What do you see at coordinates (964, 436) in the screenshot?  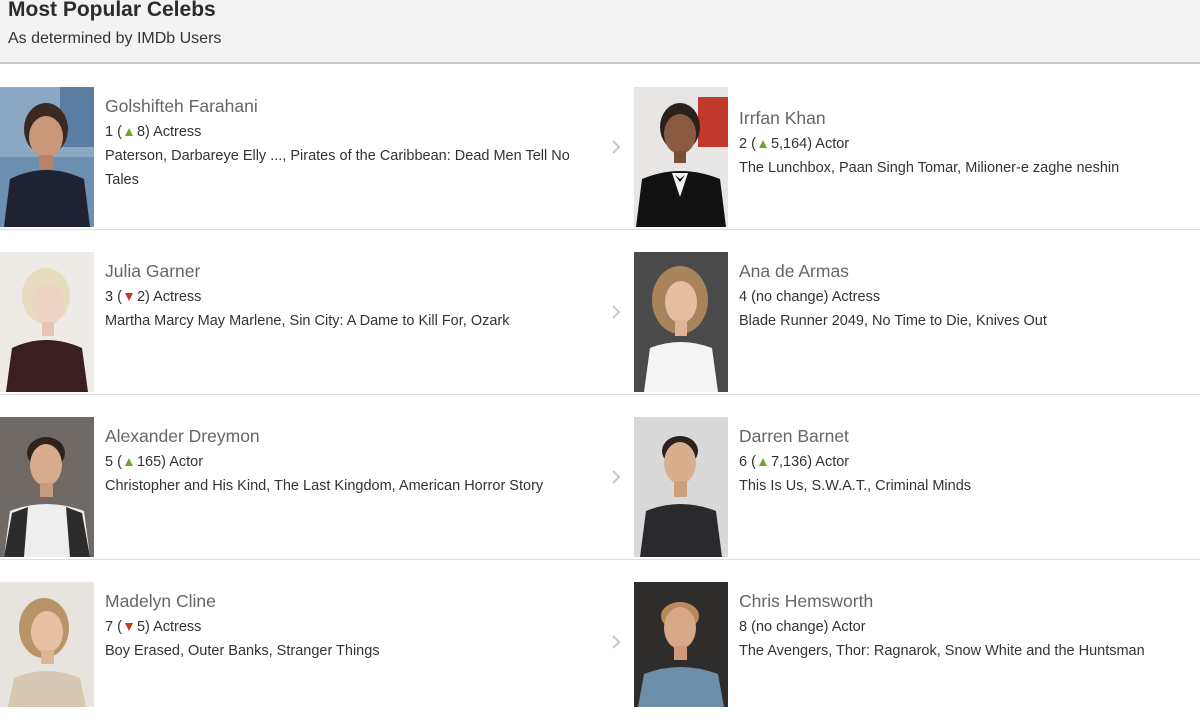 I see `celeb-name: Darren Barnet` at bounding box center [964, 436].